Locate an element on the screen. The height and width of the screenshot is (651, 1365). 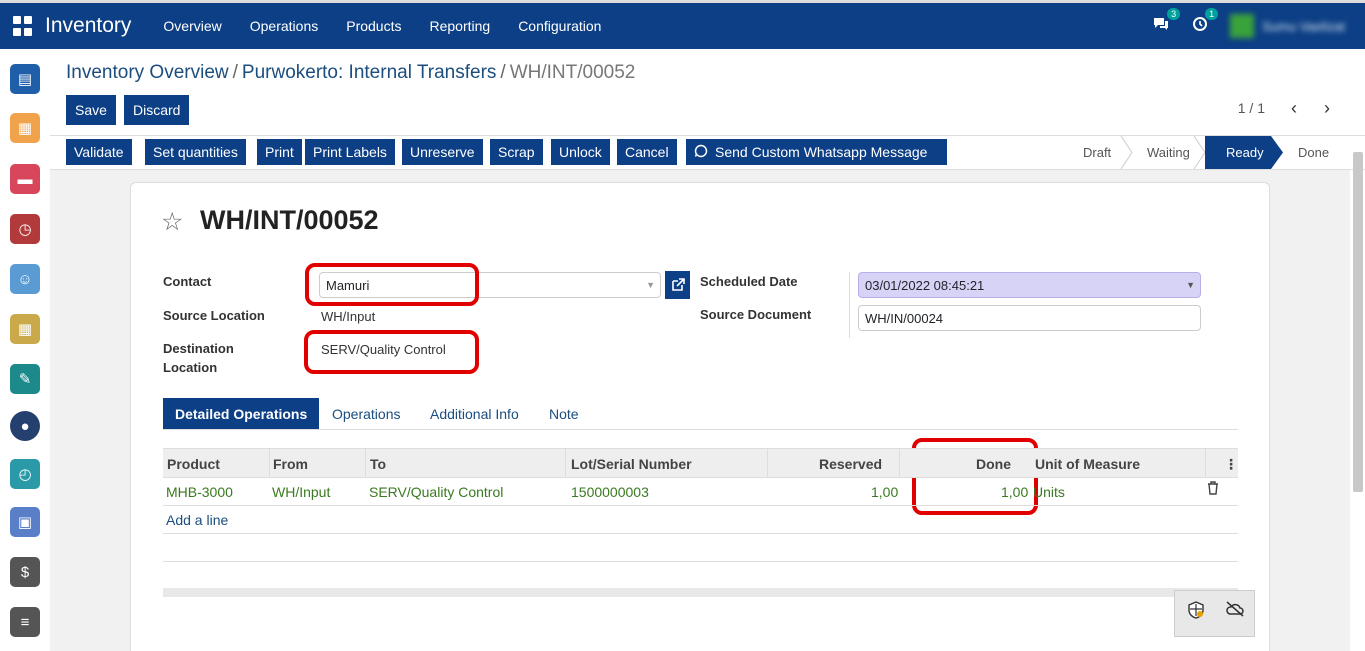
send-whatsapp-button: Send Custom Whatsapp Message is located at coordinates (816, 152).